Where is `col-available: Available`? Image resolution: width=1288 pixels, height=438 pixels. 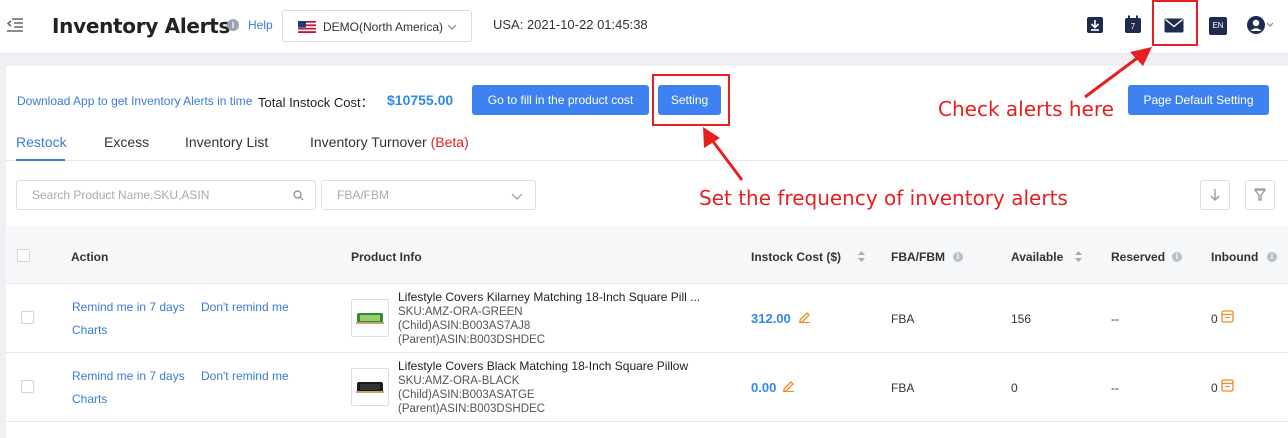
col-available: Available is located at coordinates (1037, 257).